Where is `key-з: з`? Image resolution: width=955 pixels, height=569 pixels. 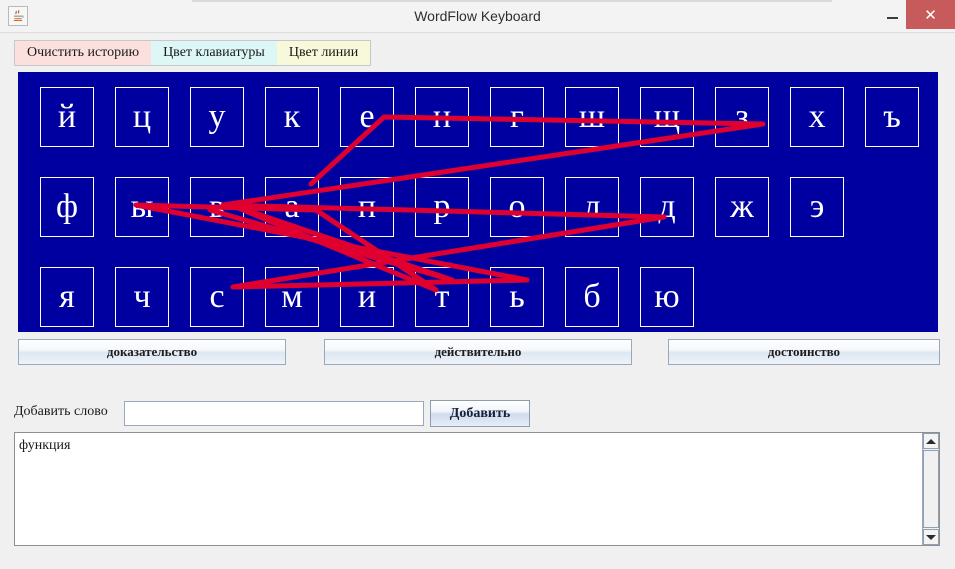
key-з: з is located at coordinates (742, 117).